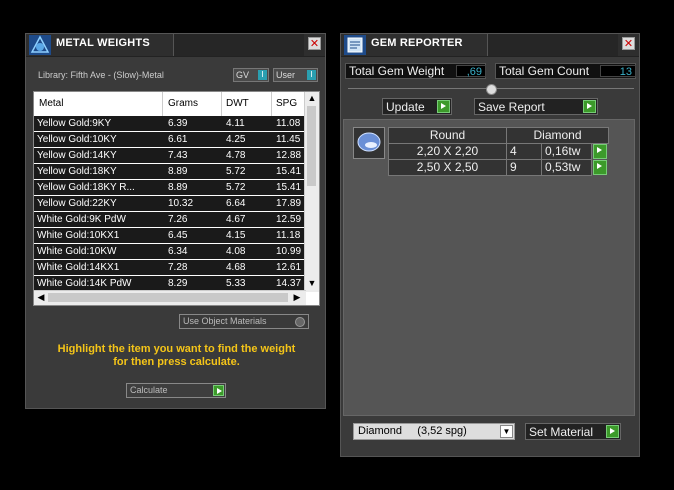 The width and height of the screenshot is (674, 490). I want to click on cell-metal: White Gold:14KX1, so click(78, 267).